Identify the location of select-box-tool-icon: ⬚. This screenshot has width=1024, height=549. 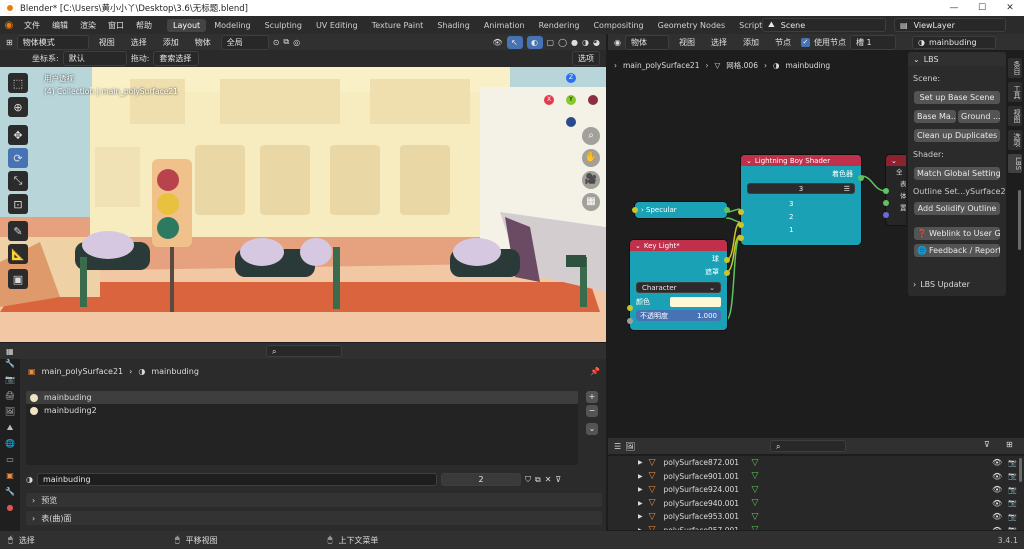
(18, 83).